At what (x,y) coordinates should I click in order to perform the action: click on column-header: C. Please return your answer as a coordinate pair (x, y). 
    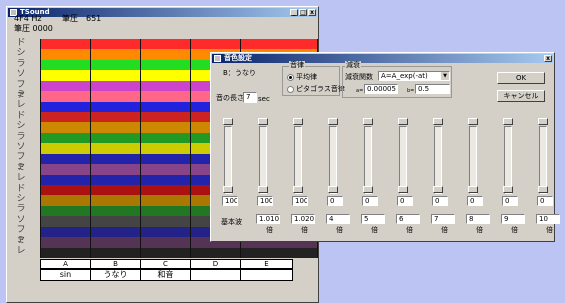
    Looking at the image, I should click on (165, 264).